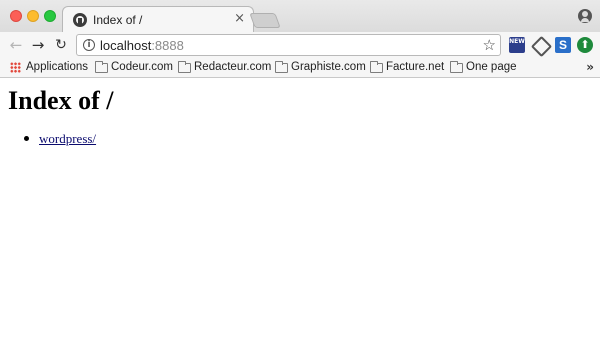 Image resolution: width=600 pixels, height=340 pixels. What do you see at coordinates (540, 45) in the screenshot?
I see `diamond-extension-icon` at bounding box center [540, 45].